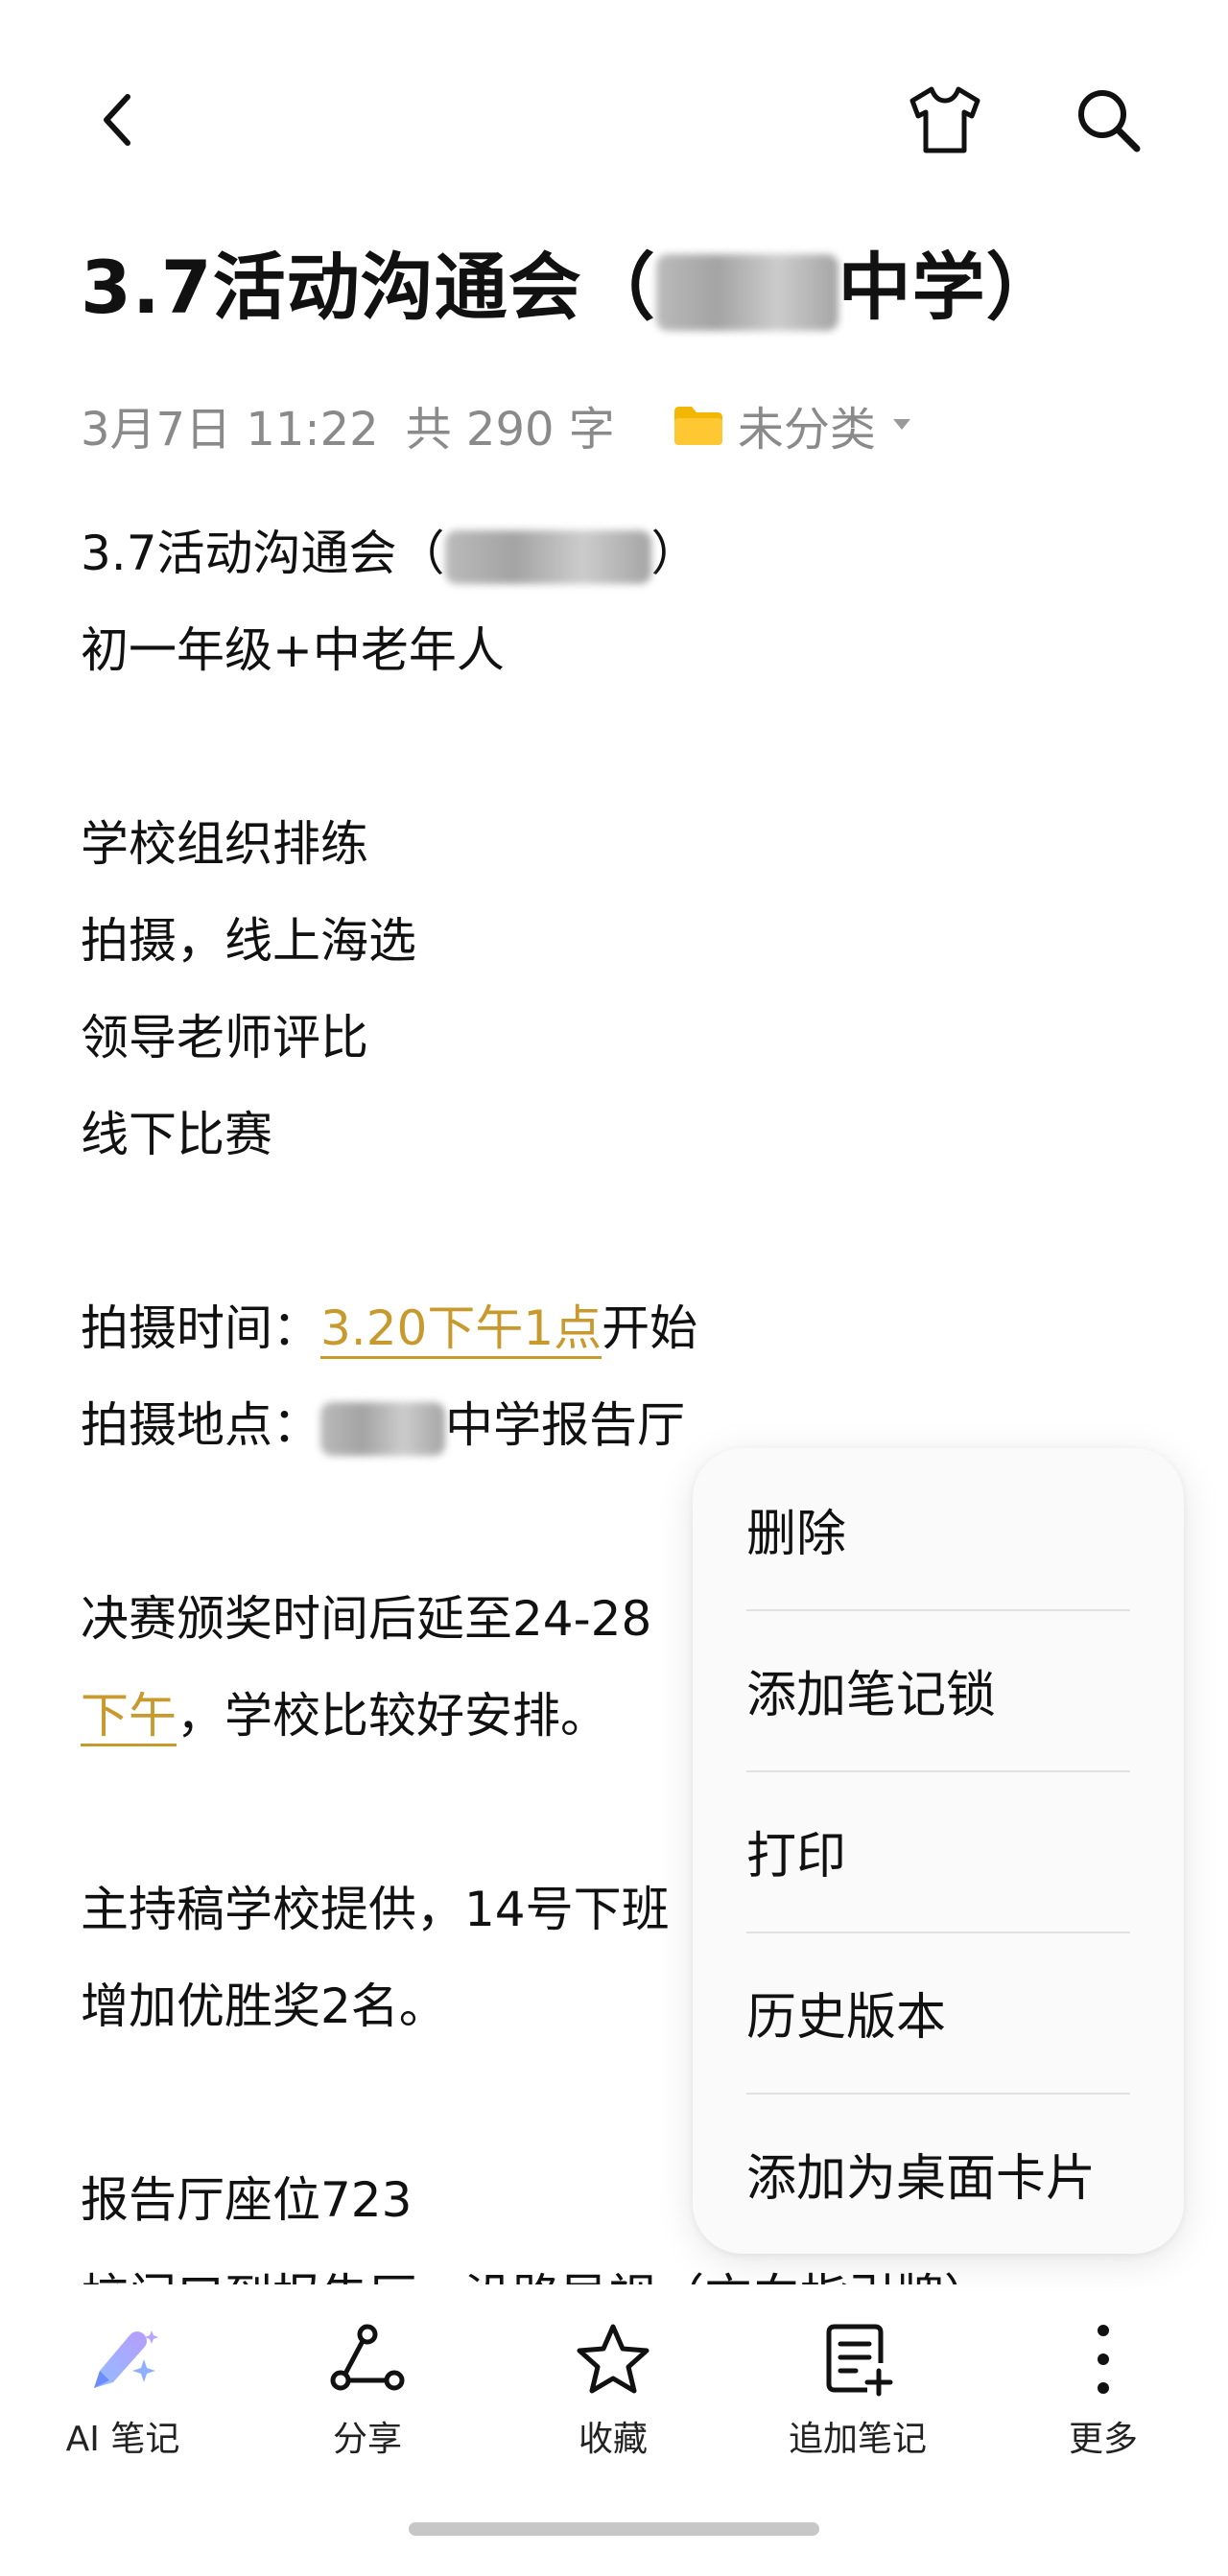 The width and height of the screenshot is (1228, 2576). I want to click on note-meta: 3月7日 11:22 共 290 字 未分类, so click(503, 424).